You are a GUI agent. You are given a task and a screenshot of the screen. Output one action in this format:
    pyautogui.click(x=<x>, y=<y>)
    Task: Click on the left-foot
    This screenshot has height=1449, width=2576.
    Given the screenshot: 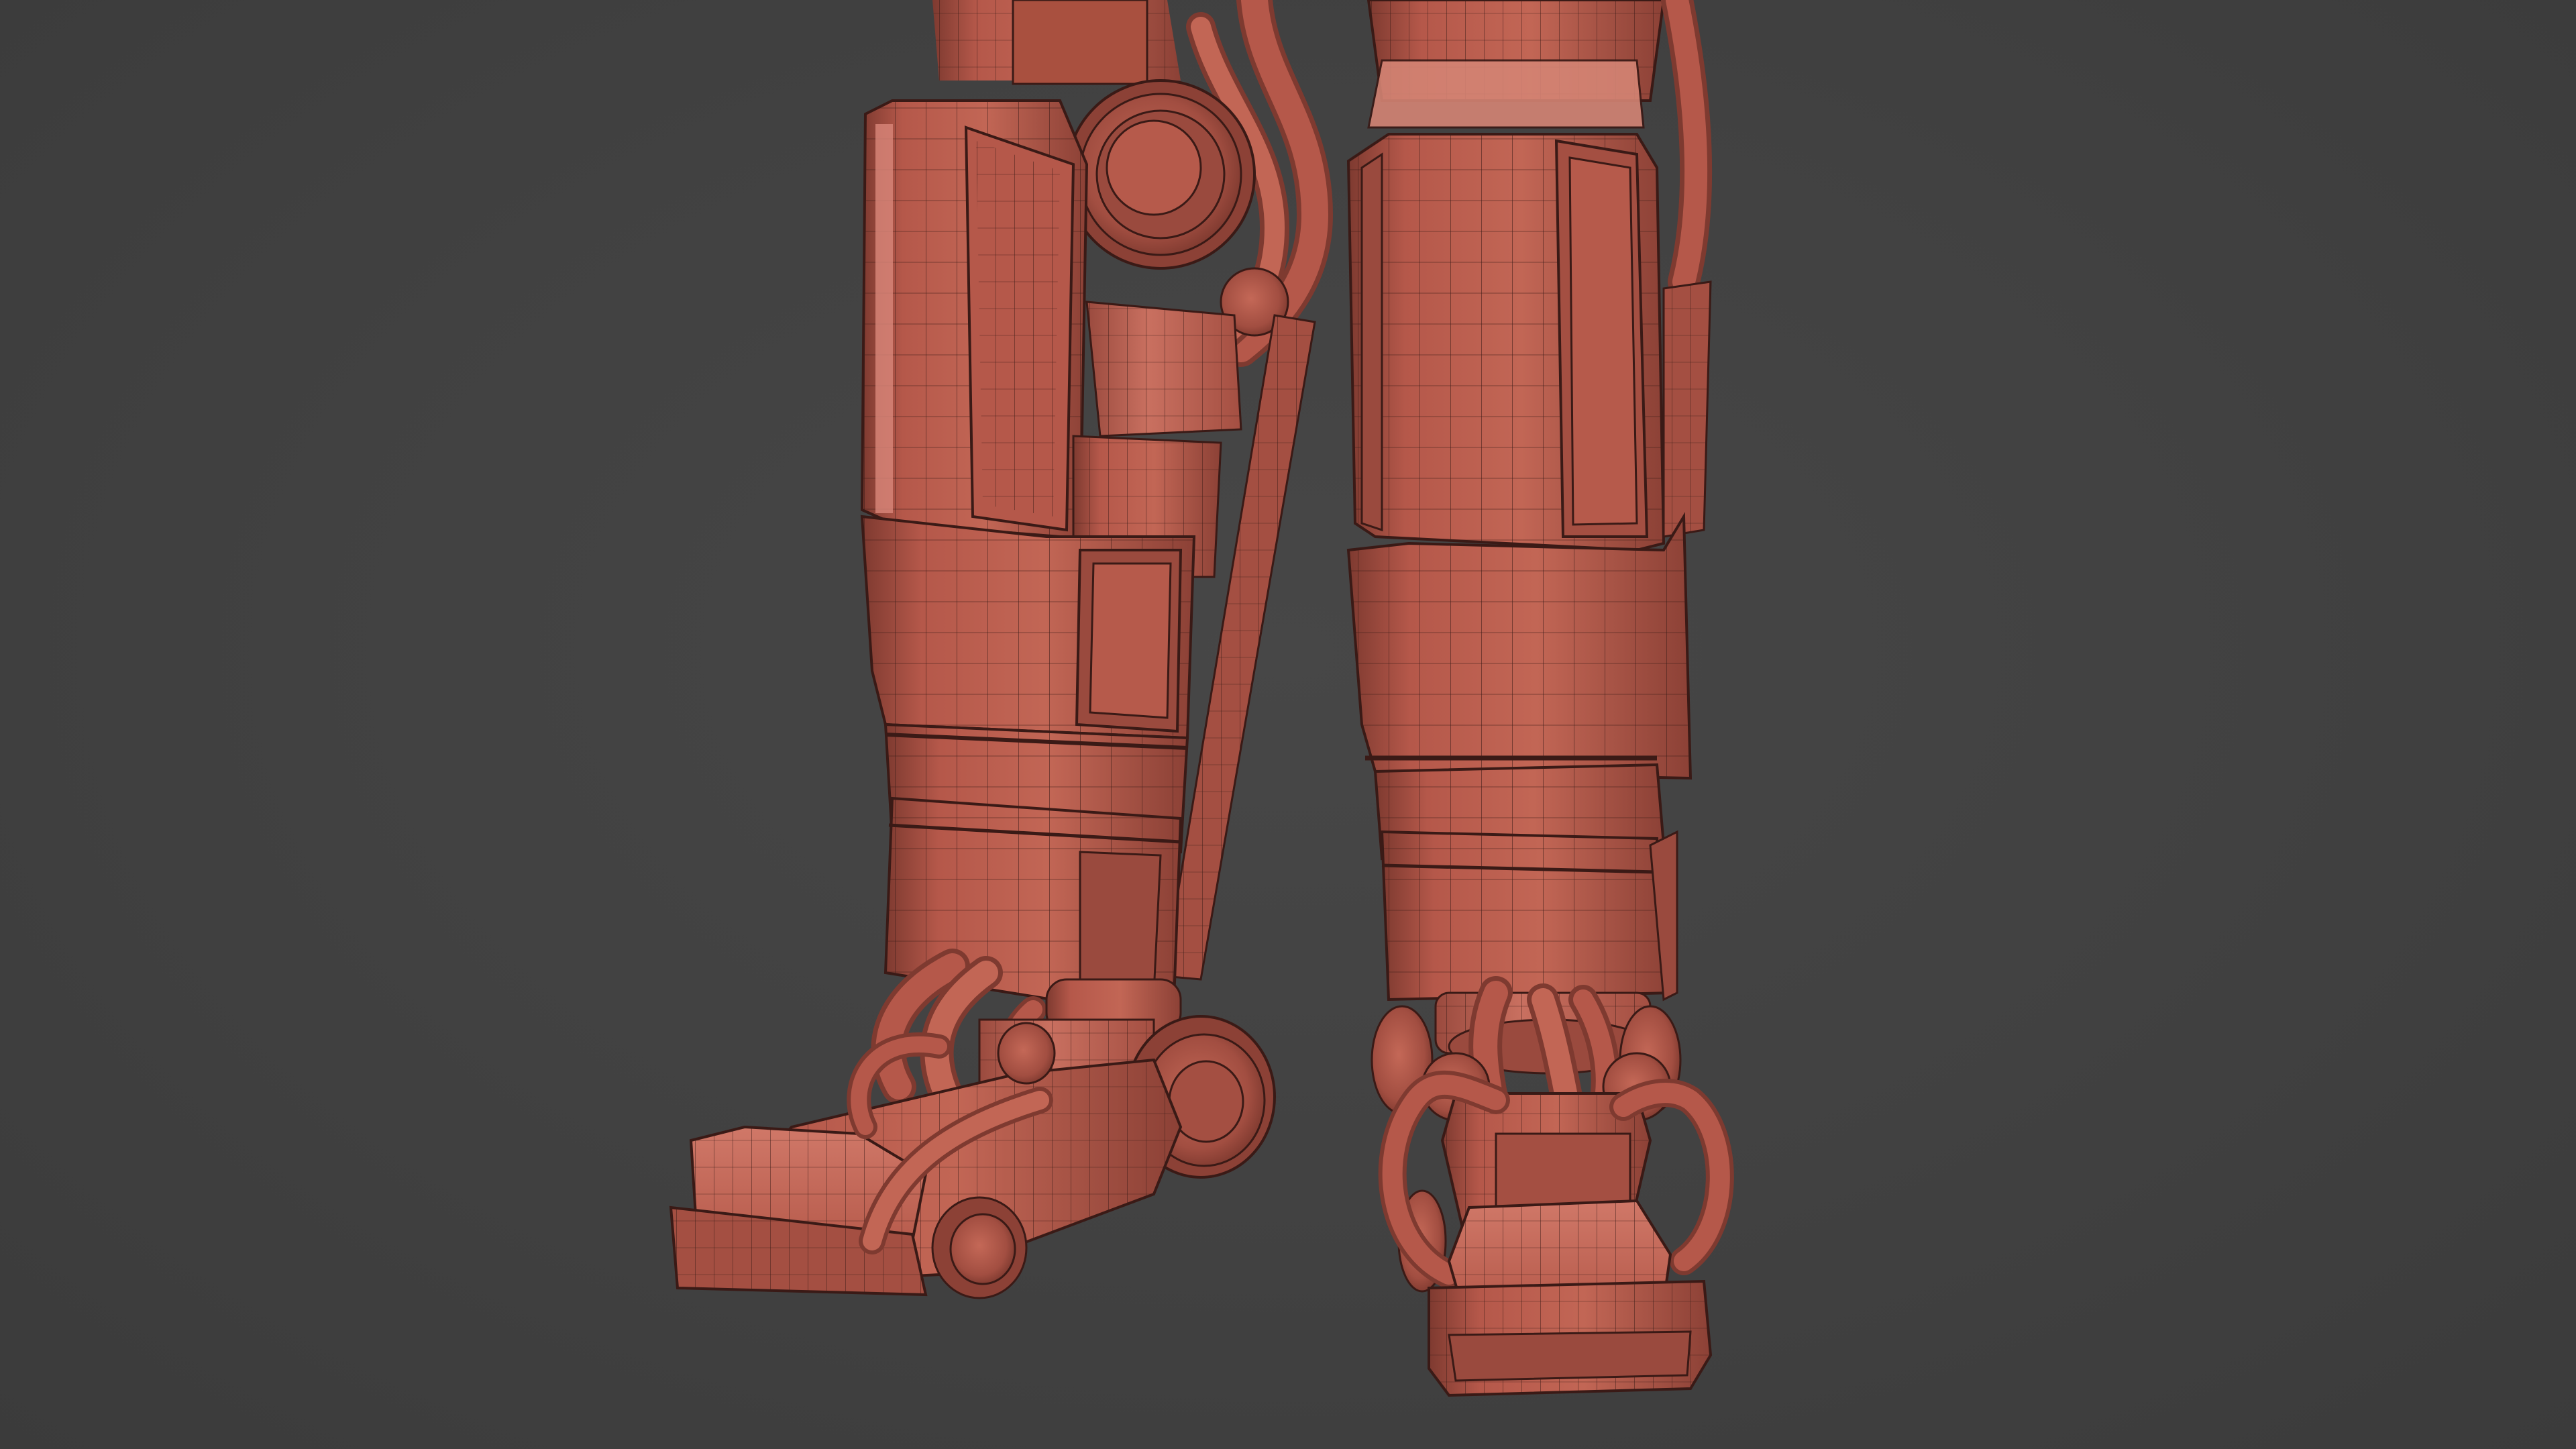 What is the action you would take?
    pyautogui.click(x=972, y=1157)
    